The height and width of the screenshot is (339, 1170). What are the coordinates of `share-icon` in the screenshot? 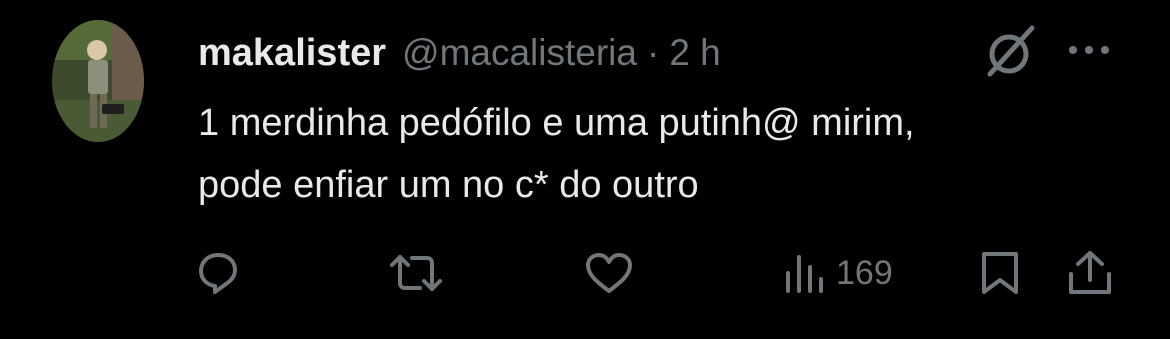 It's located at (1090, 272).